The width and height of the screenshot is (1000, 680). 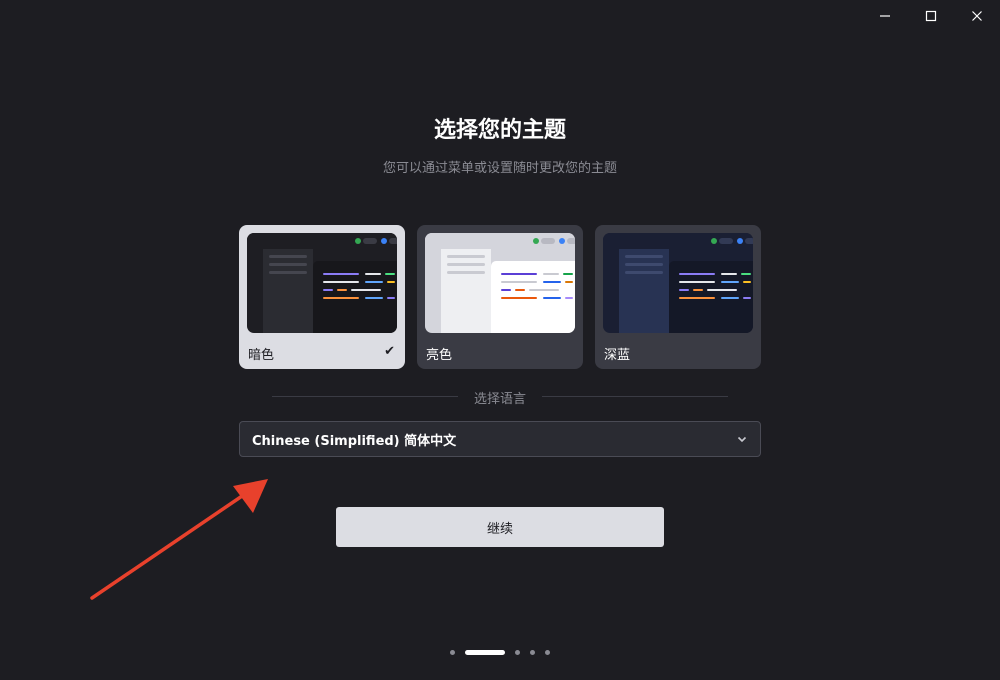 I want to click on chevron-down-icon, so click(x=742, y=439).